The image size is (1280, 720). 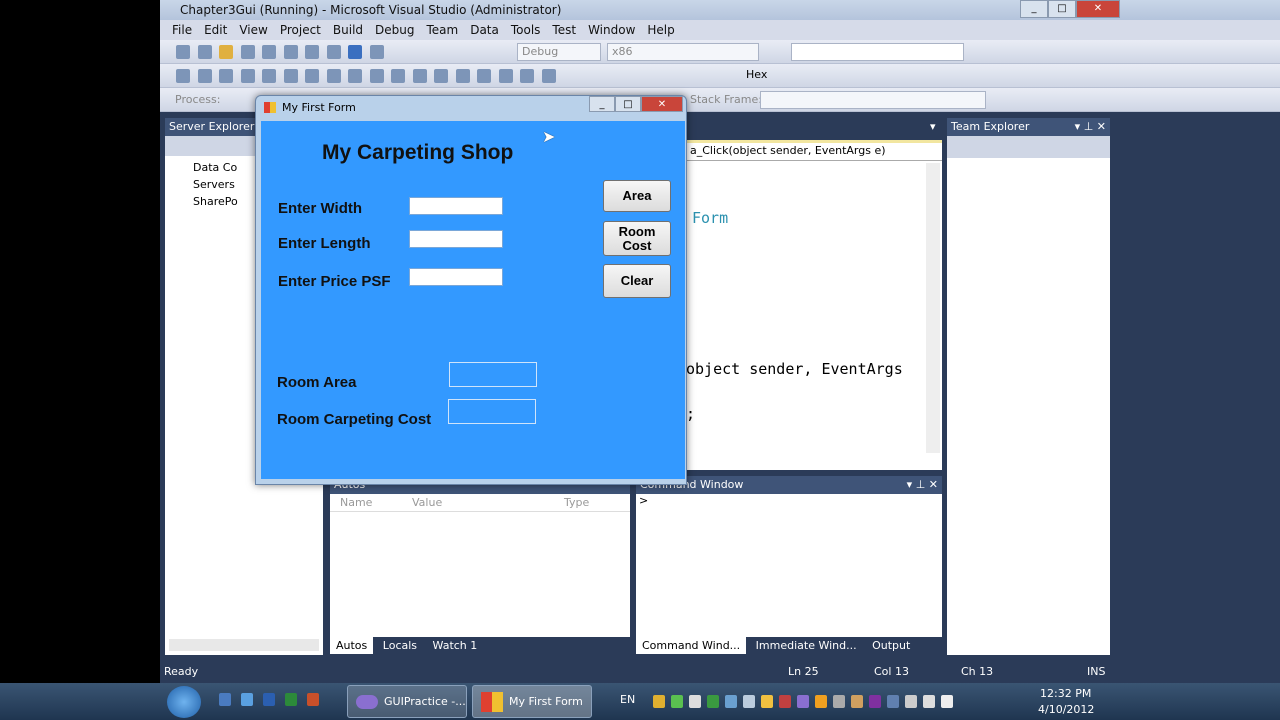 I want to click on menu-project: Project, so click(x=300, y=30).